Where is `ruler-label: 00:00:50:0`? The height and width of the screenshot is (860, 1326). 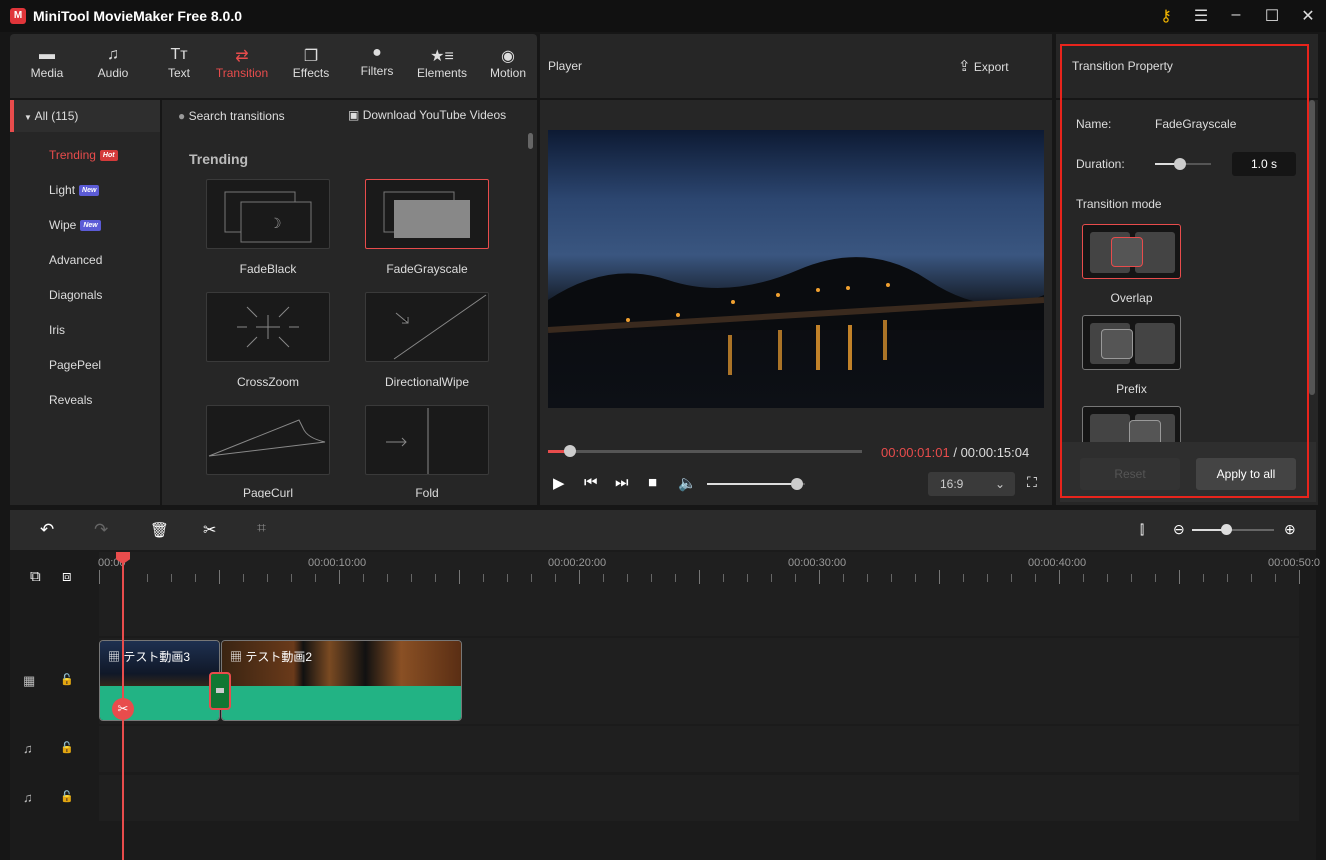 ruler-label: 00:00:50:0 is located at coordinates (1294, 563).